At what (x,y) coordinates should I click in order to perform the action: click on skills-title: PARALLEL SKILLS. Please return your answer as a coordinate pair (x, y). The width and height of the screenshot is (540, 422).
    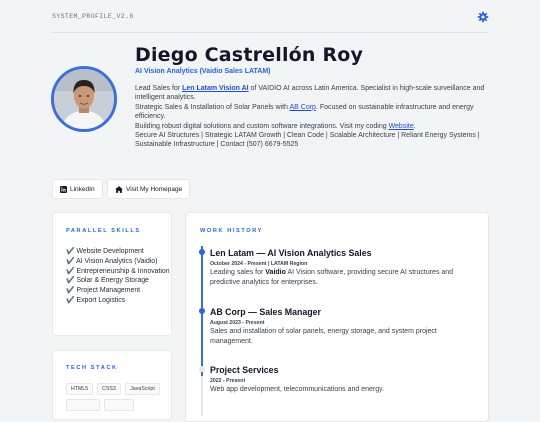
    Looking at the image, I should click on (103, 231).